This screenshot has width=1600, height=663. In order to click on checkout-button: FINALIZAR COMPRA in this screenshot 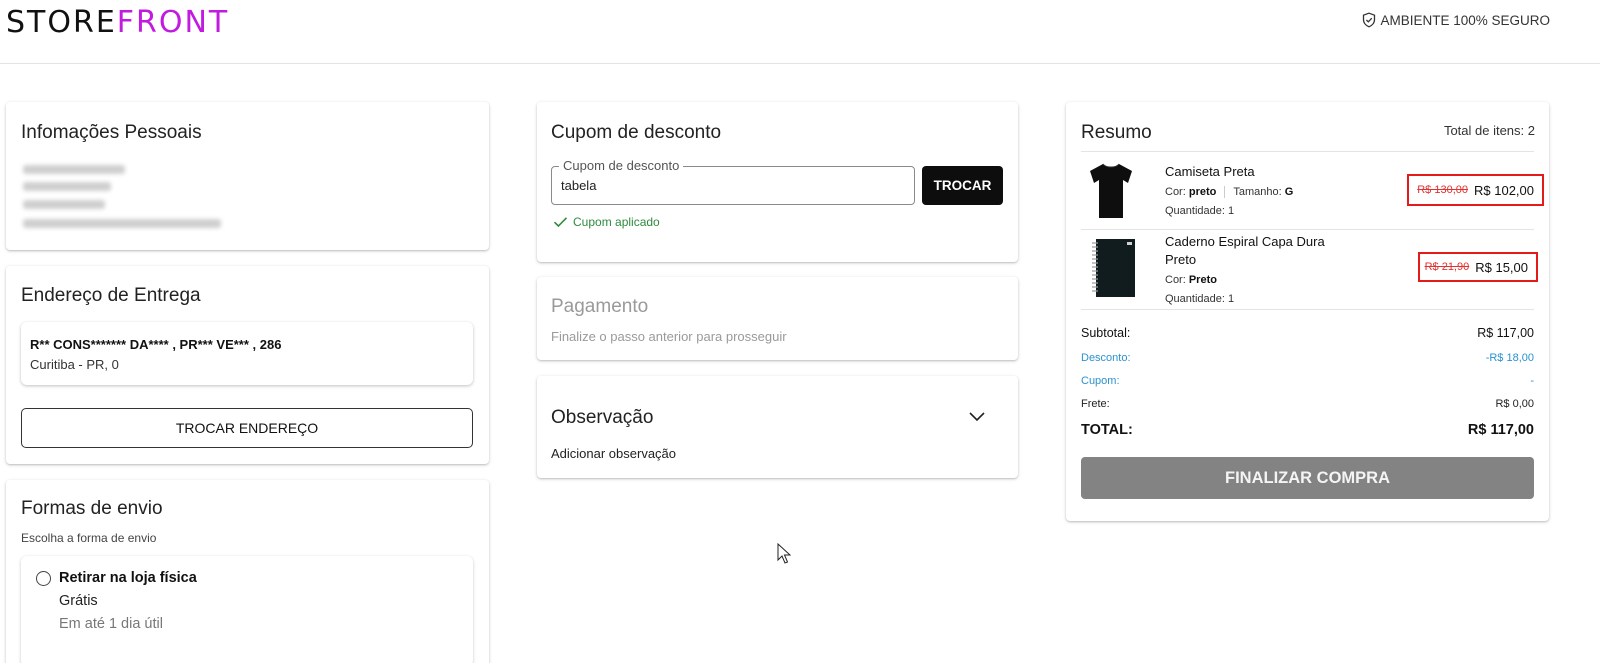, I will do `click(1307, 478)`.